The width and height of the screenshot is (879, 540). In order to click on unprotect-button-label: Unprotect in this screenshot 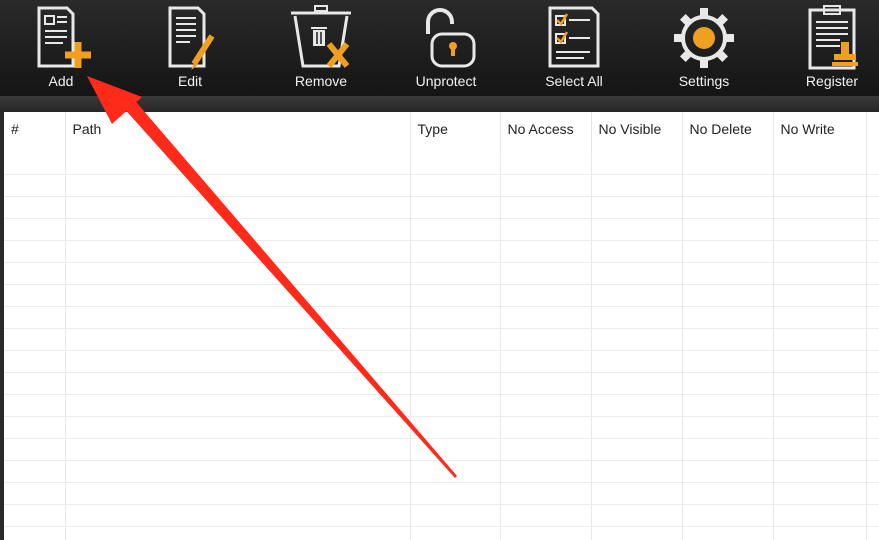, I will do `click(446, 81)`.